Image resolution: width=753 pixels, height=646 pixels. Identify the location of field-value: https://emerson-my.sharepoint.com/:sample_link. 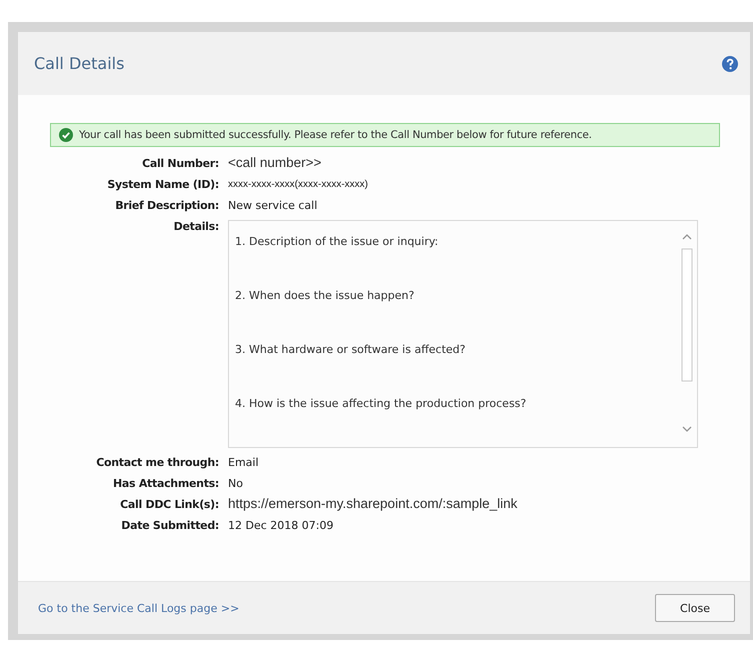
(373, 503).